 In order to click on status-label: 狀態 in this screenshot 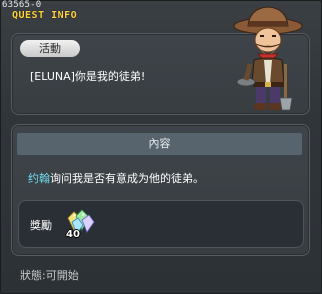, I will do `click(31, 275)`.